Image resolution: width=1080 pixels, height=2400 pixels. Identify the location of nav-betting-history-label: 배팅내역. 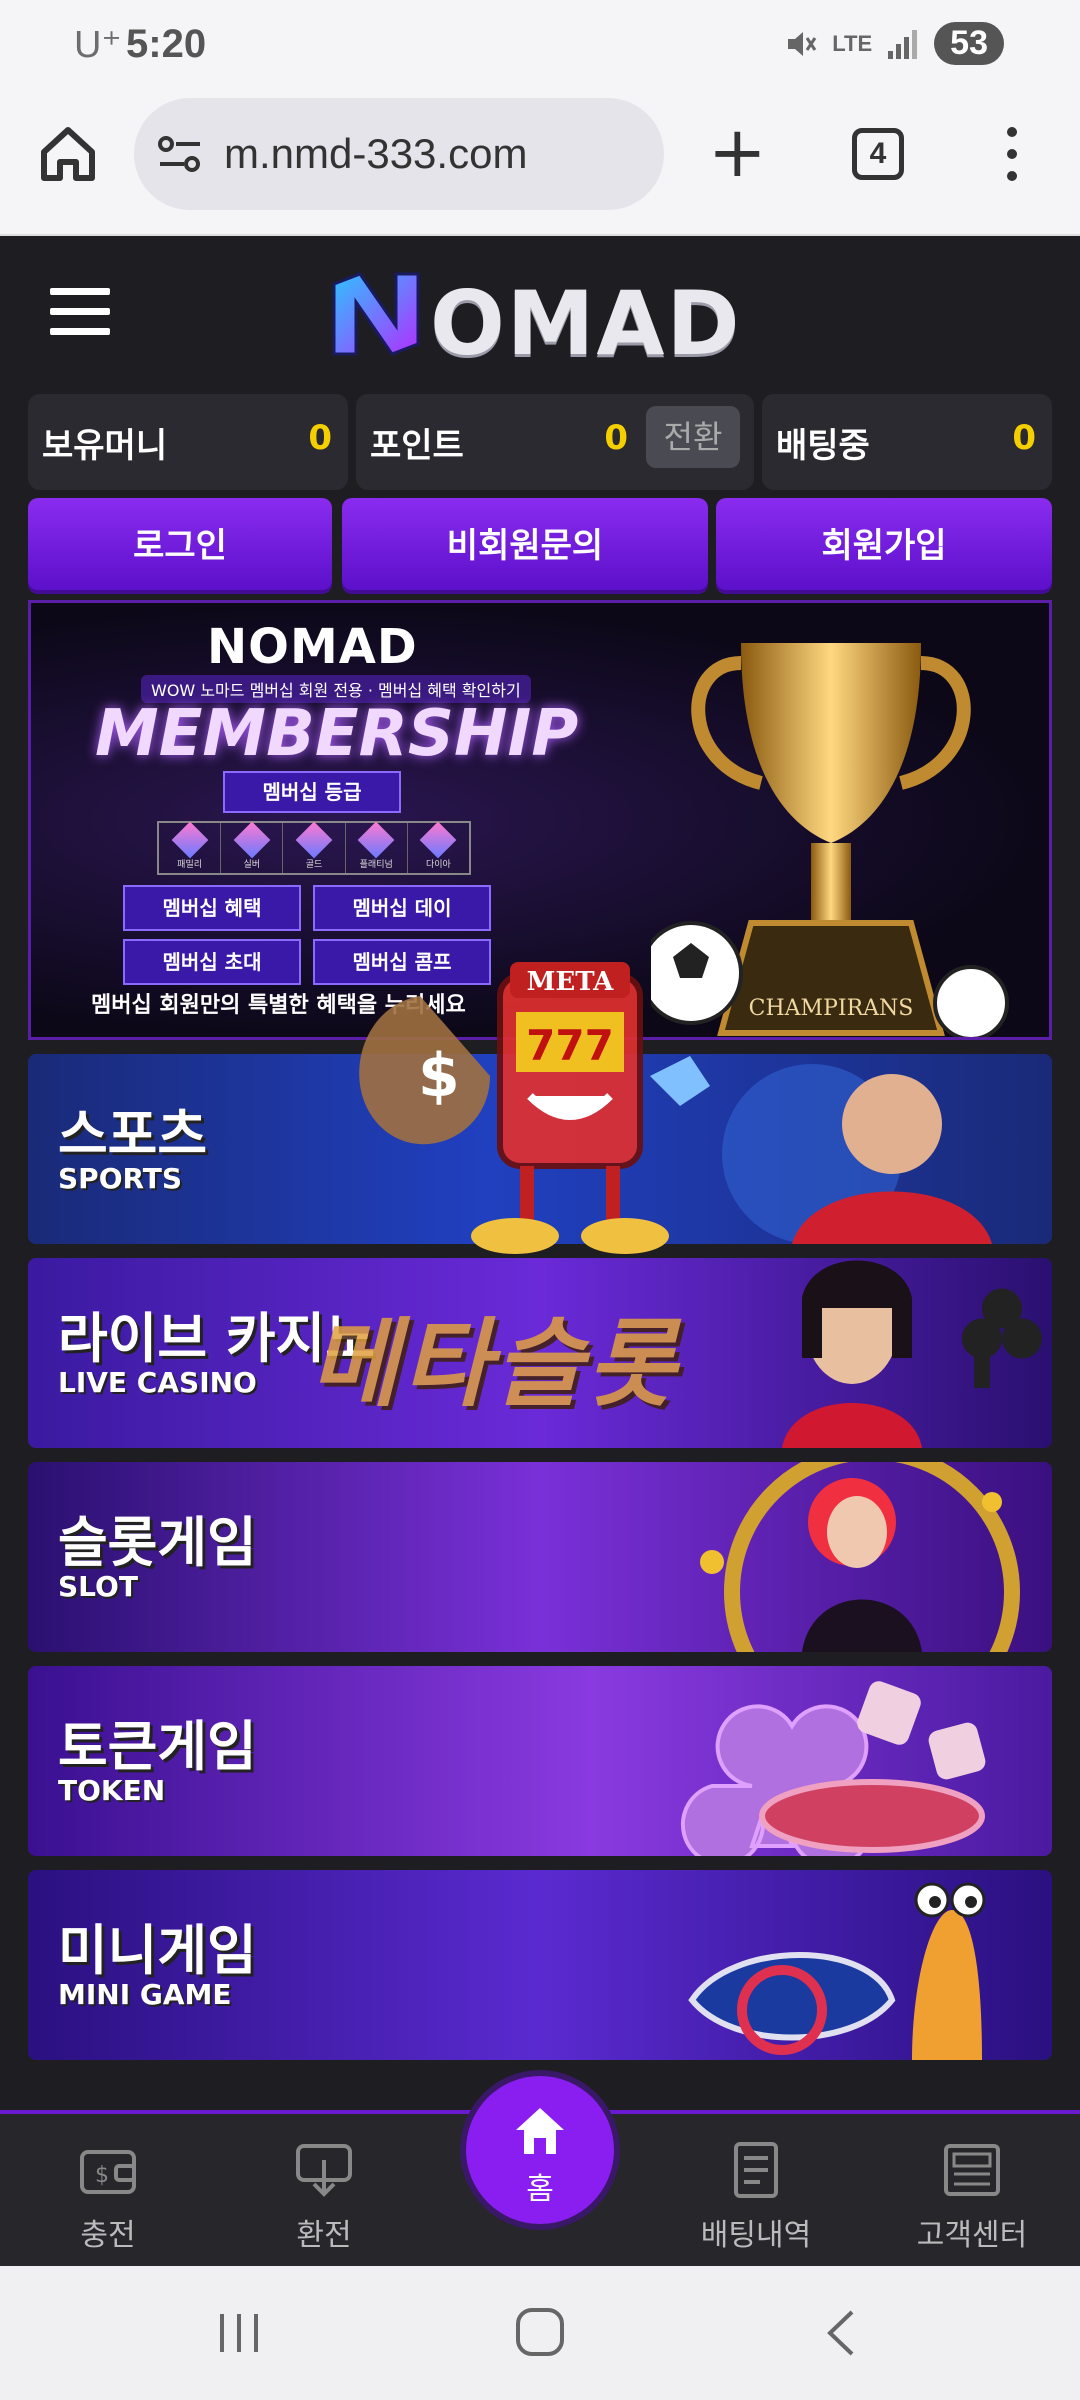
(756, 2235).